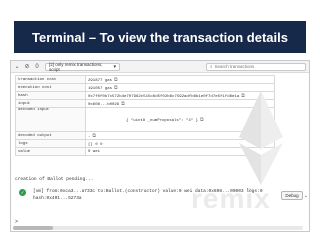  I want to click on search-icon: ⌕, so click(211, 66).